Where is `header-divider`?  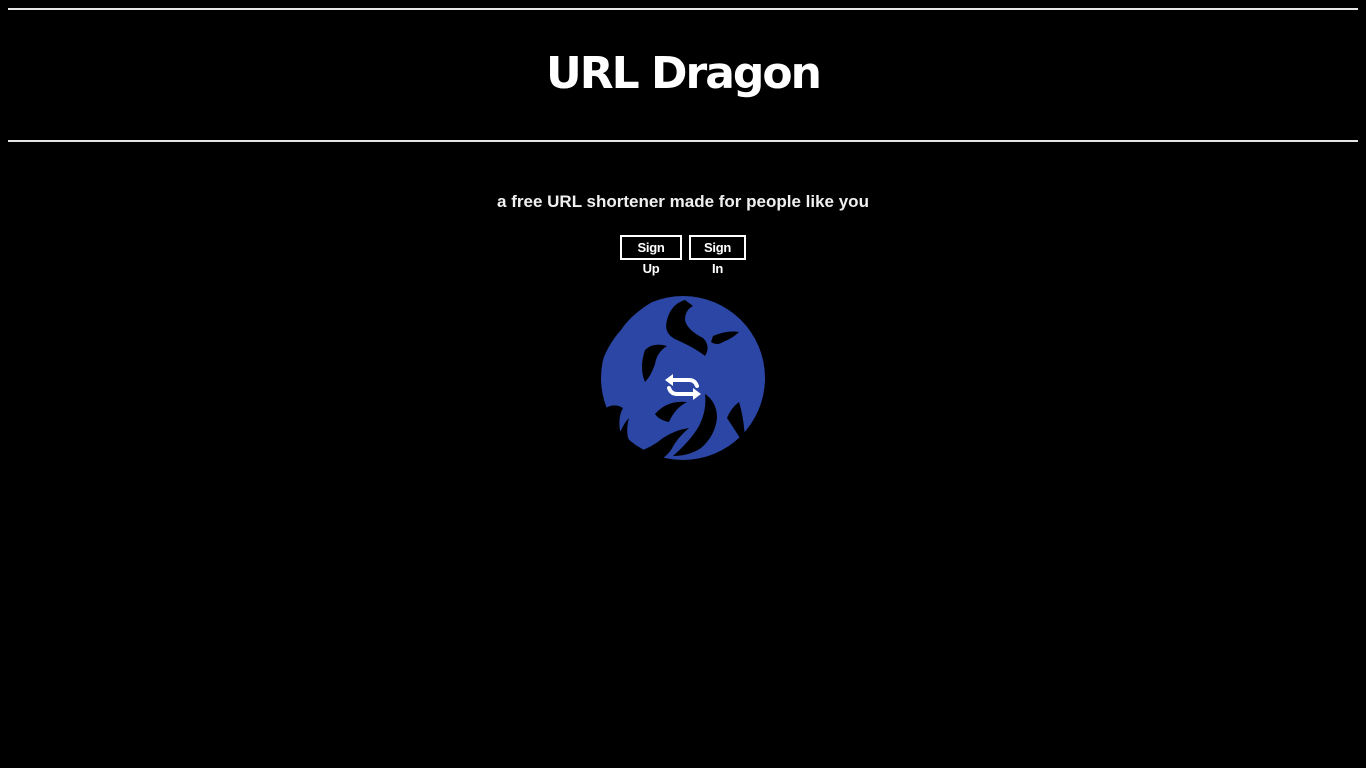 header-divider is located at coordinates (683, 141).